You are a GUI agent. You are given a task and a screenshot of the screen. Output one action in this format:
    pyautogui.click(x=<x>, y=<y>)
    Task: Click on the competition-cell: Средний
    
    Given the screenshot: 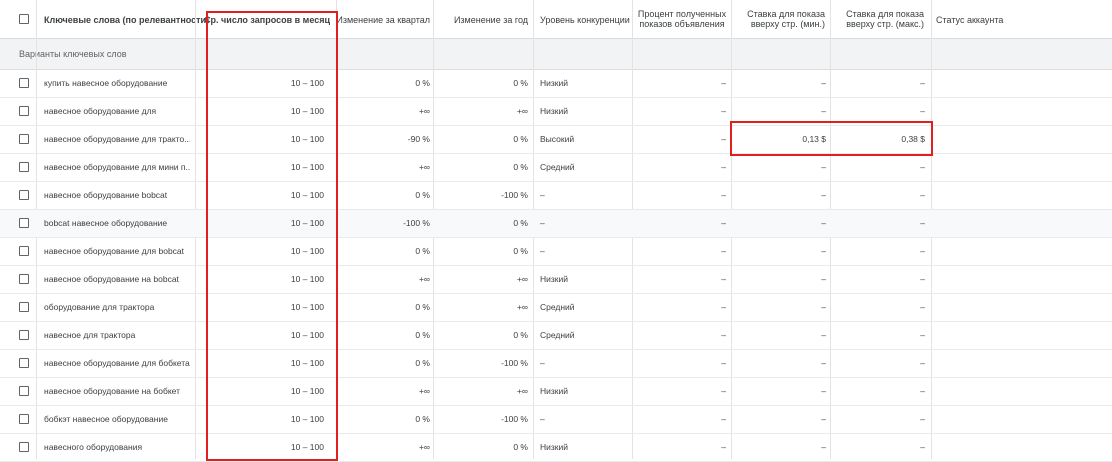 What is the action you would take?
    pyautogui.click(x=557, y=335)
    